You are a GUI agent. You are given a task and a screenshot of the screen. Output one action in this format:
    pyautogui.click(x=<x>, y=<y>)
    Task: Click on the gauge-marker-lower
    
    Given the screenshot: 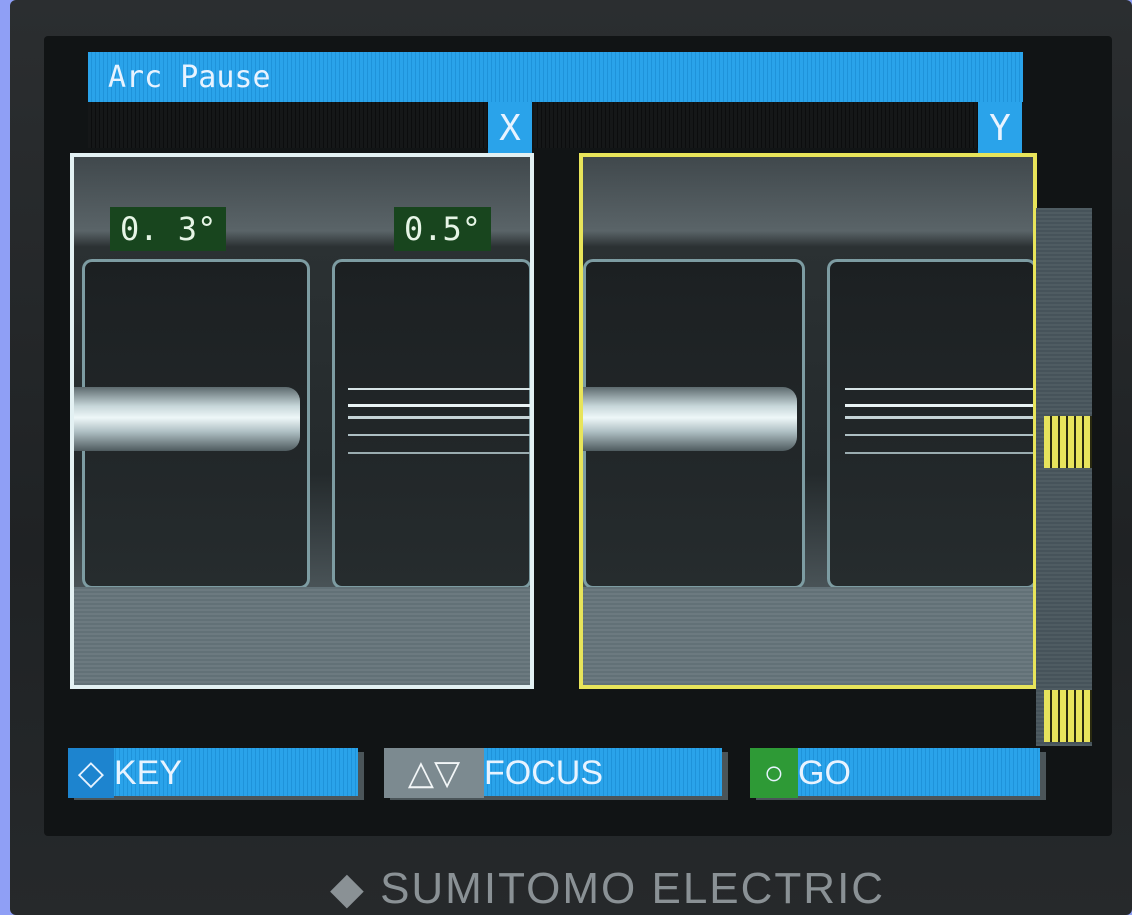 What is the action you would take?
    pyautogui.click(x=1068, y=716)
    